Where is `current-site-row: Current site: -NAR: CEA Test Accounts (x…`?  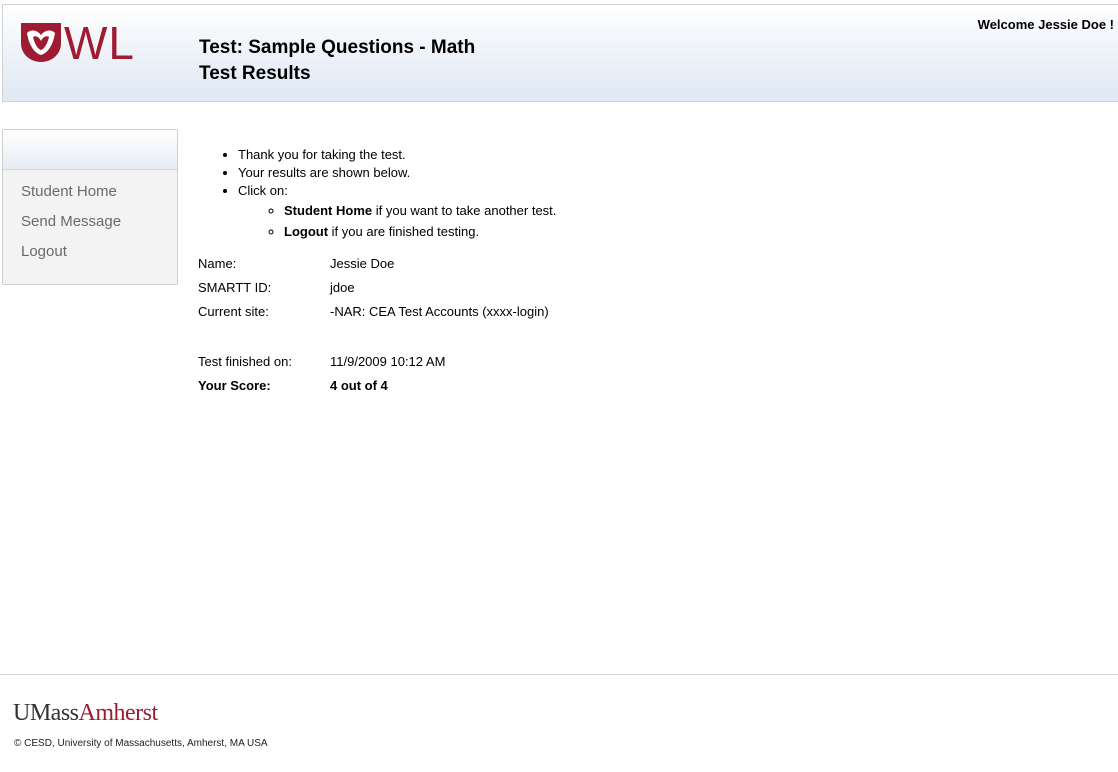
current-site-row: Current site: -NAR: CEA Test Accounts (x… is located at coordinates (377, 312).